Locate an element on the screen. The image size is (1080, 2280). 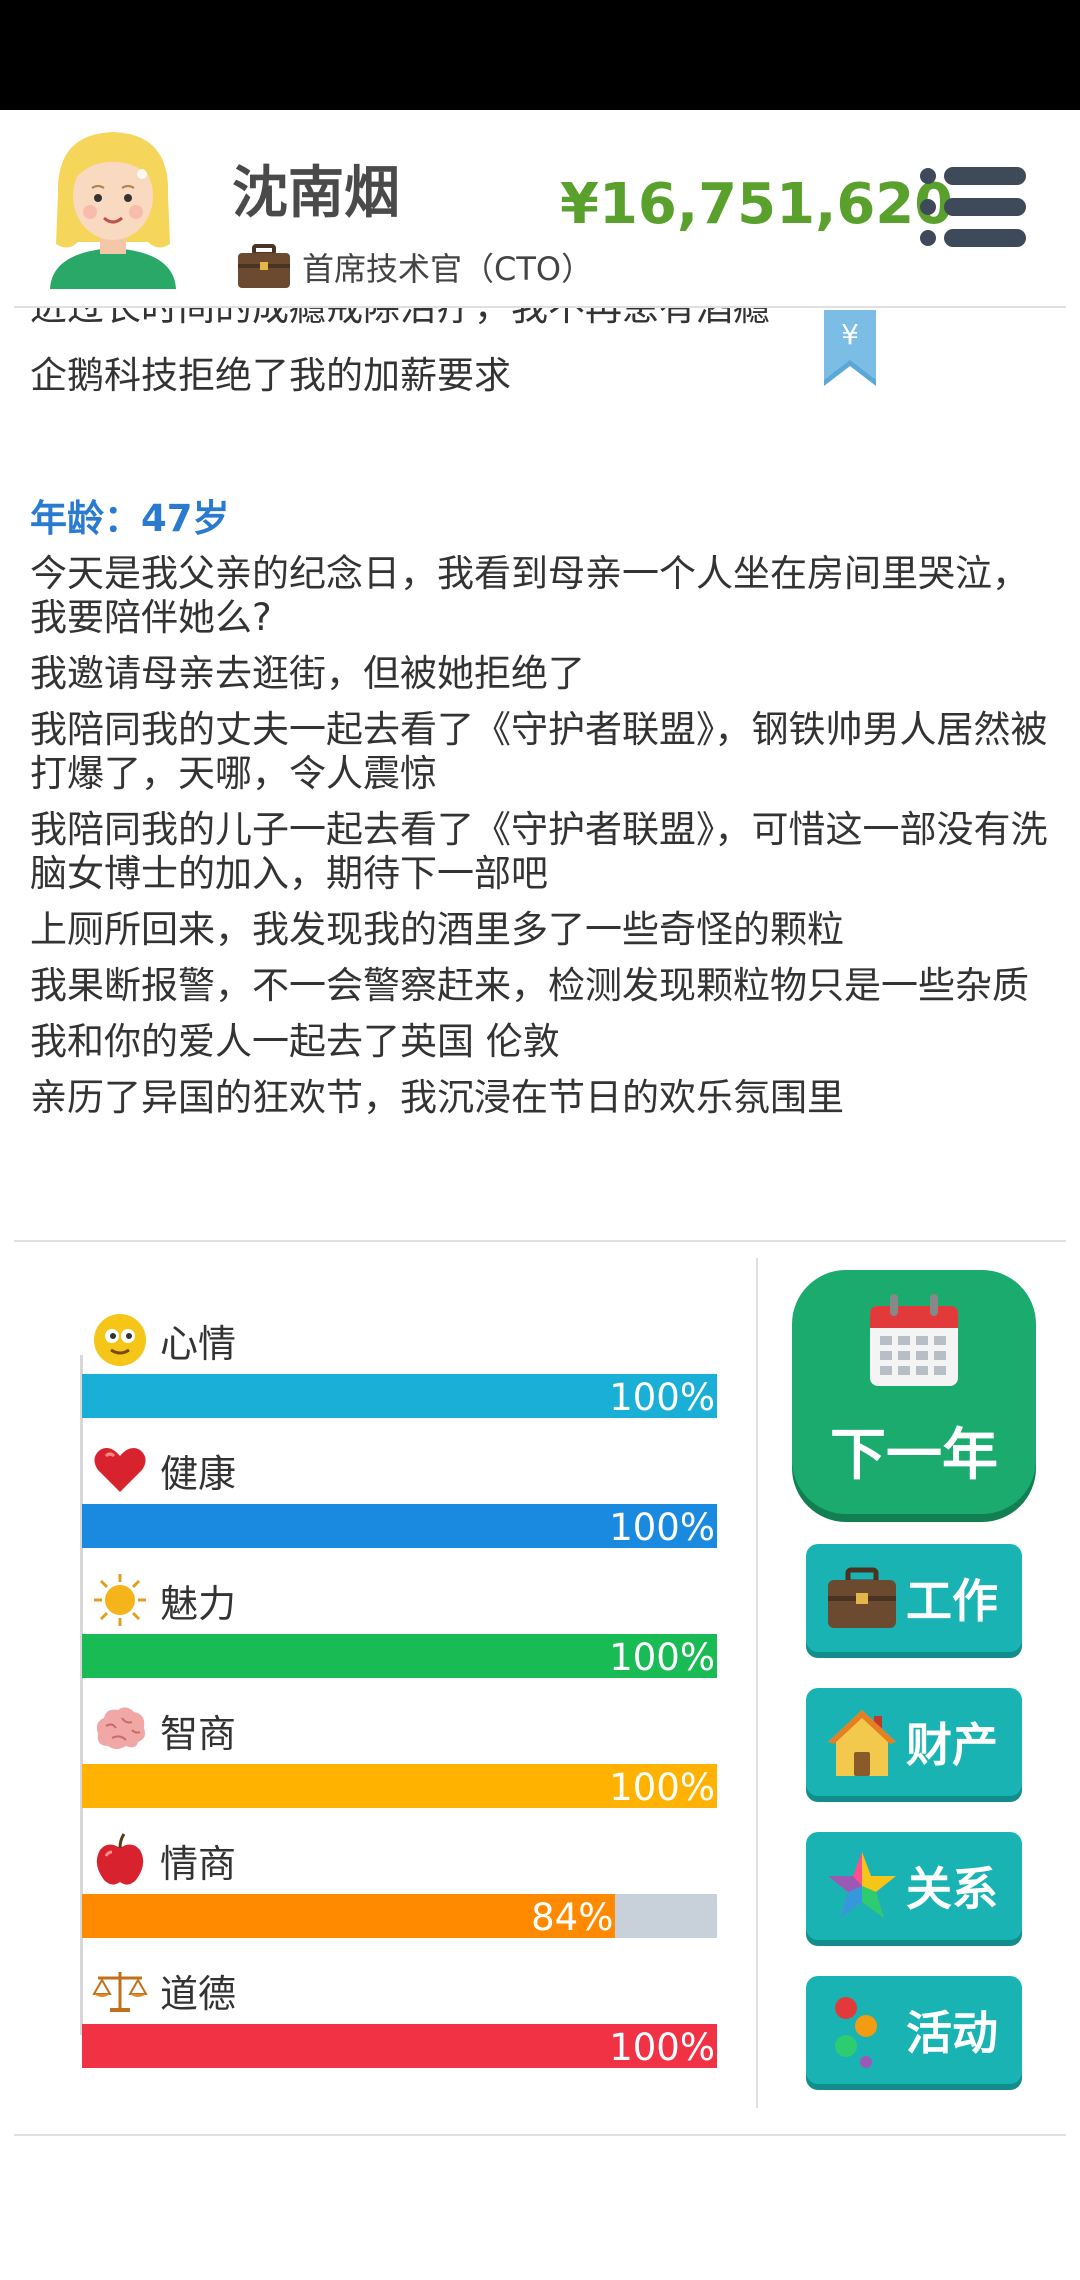
star-icon is located at coordinates (862, 1885).